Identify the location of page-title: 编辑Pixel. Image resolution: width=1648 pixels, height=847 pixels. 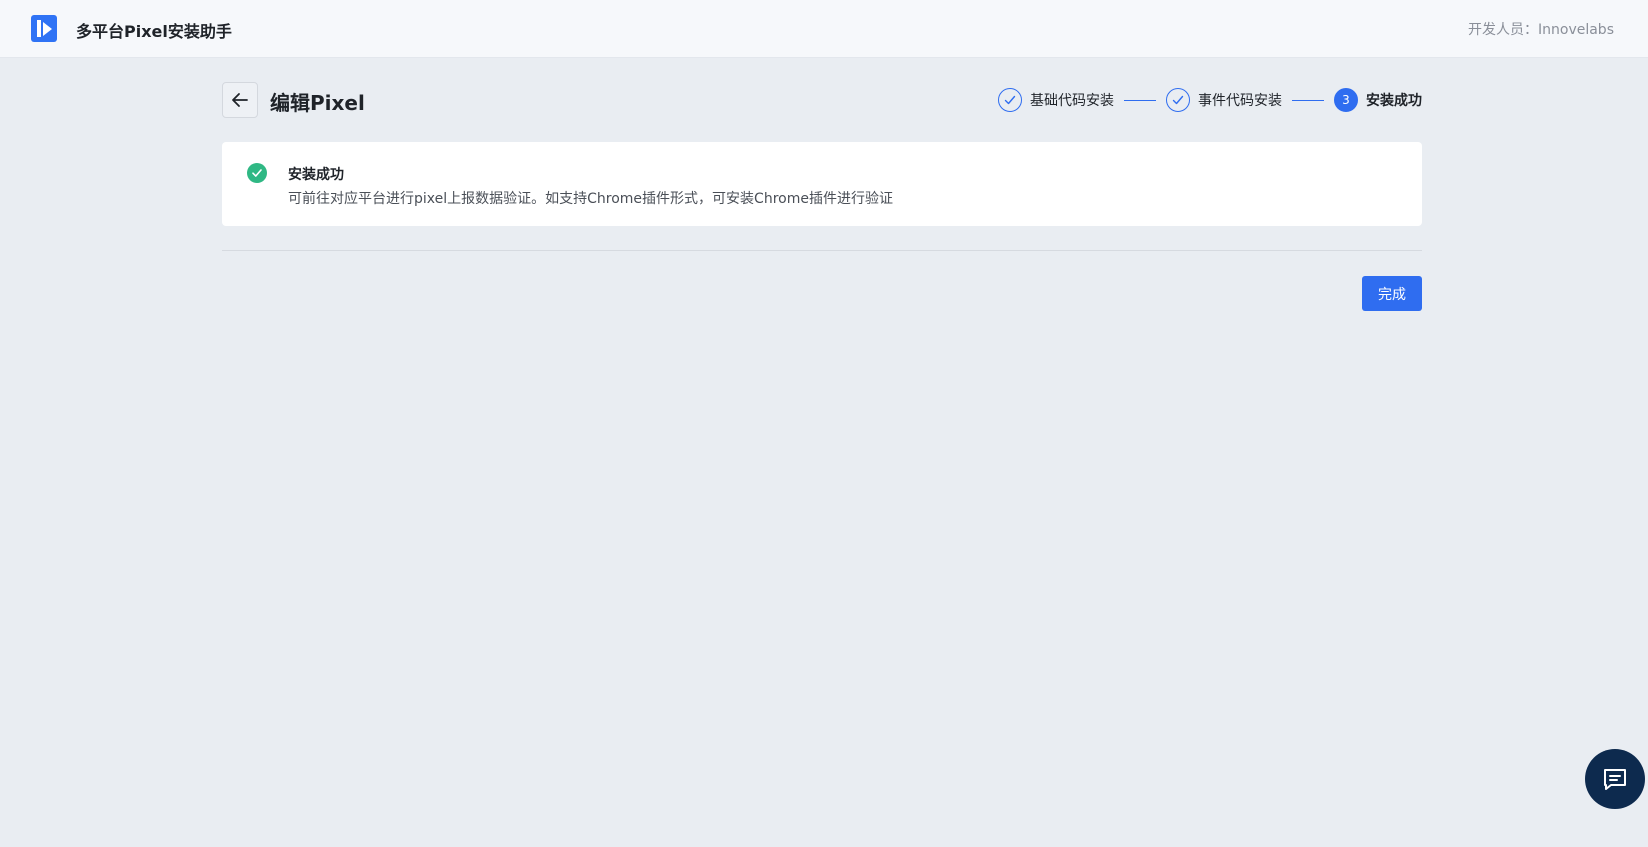
(317, 103).